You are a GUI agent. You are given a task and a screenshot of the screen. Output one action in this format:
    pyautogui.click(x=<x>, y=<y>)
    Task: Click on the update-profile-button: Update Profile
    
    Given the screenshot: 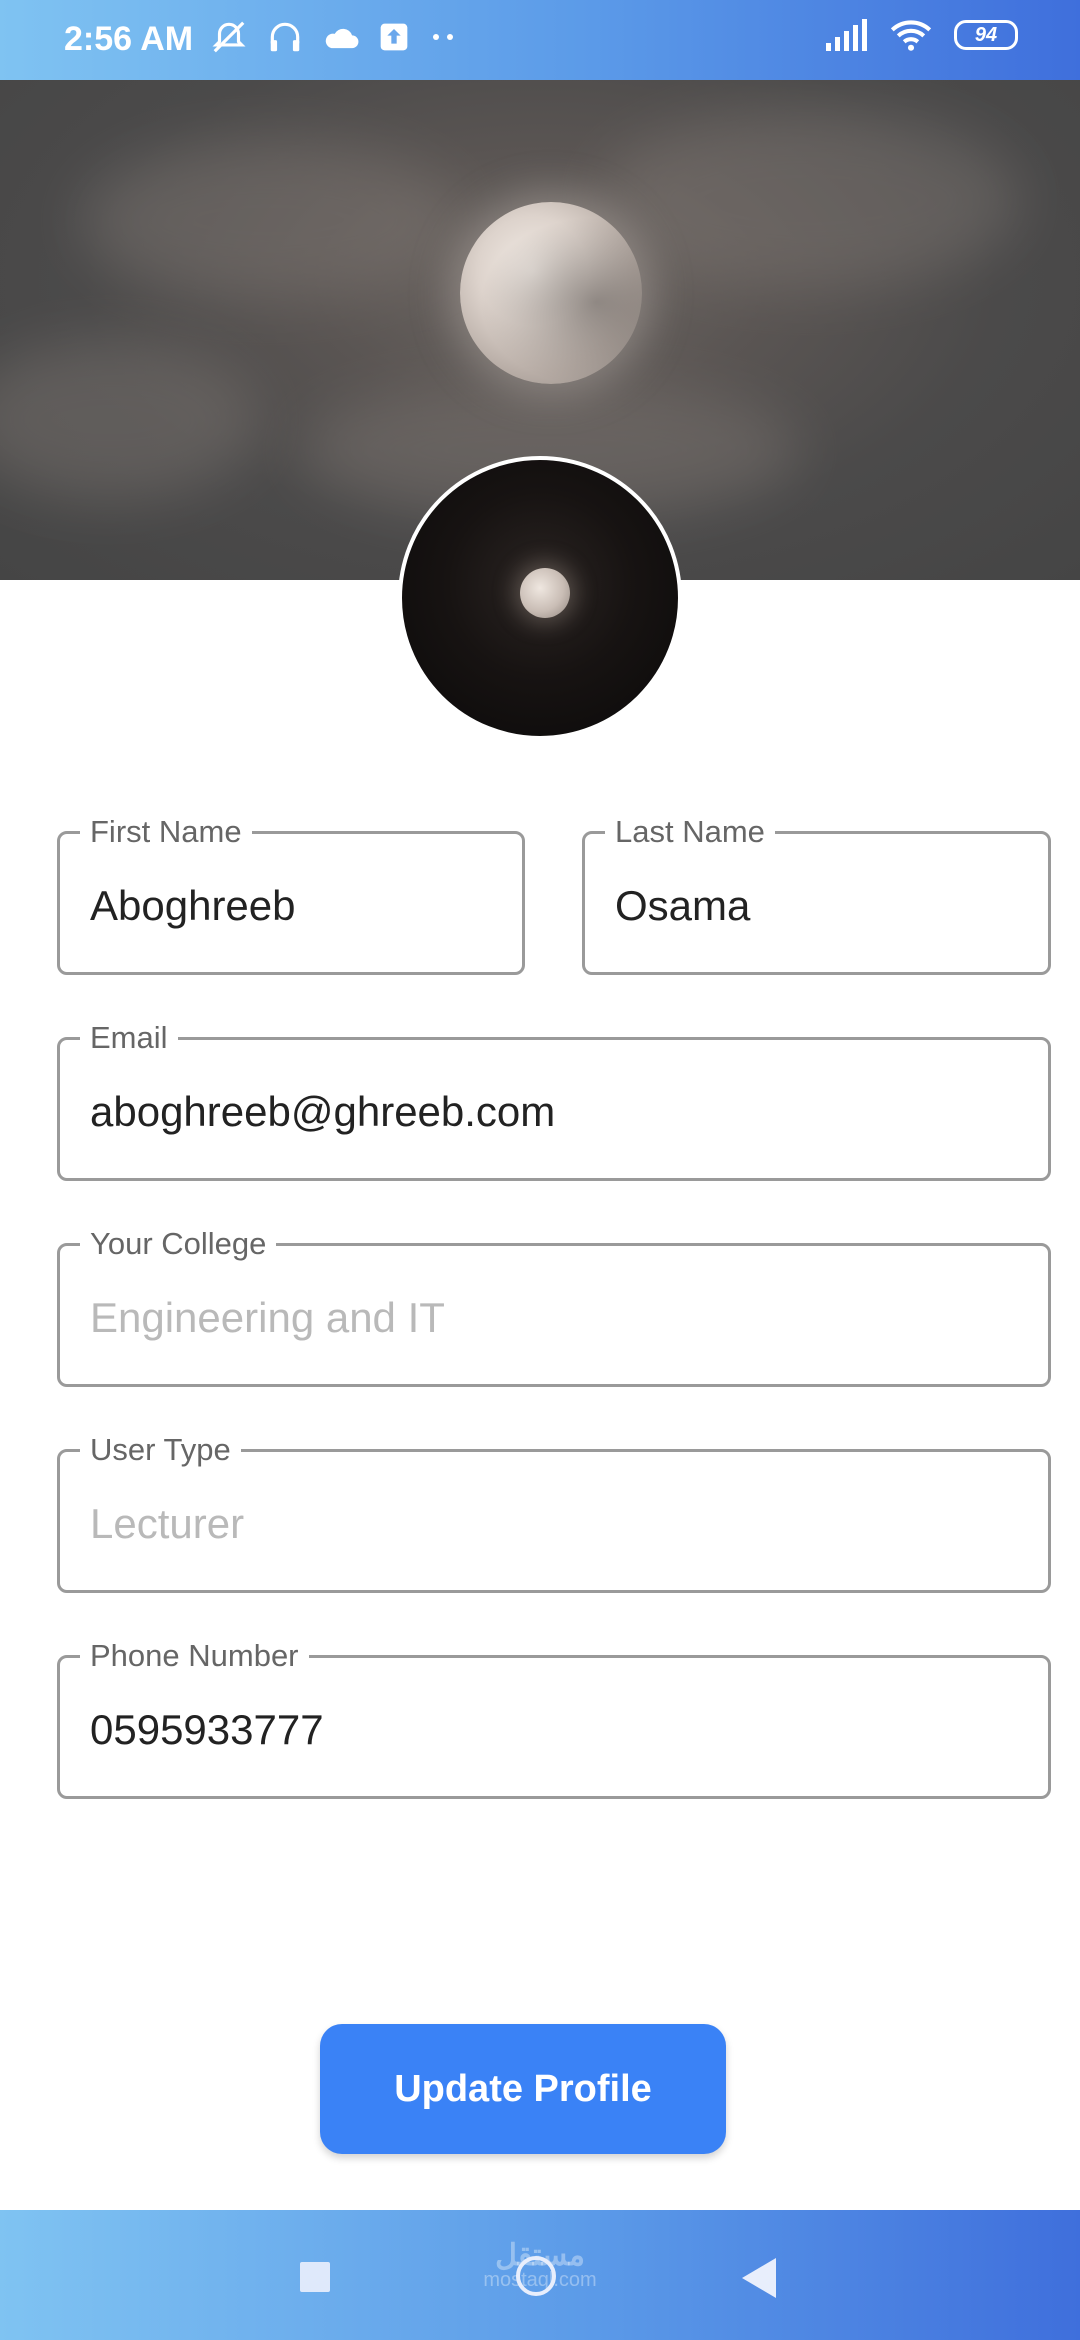 What is the action you would take?
    pyautogui.click(x=523, y=2089)
    